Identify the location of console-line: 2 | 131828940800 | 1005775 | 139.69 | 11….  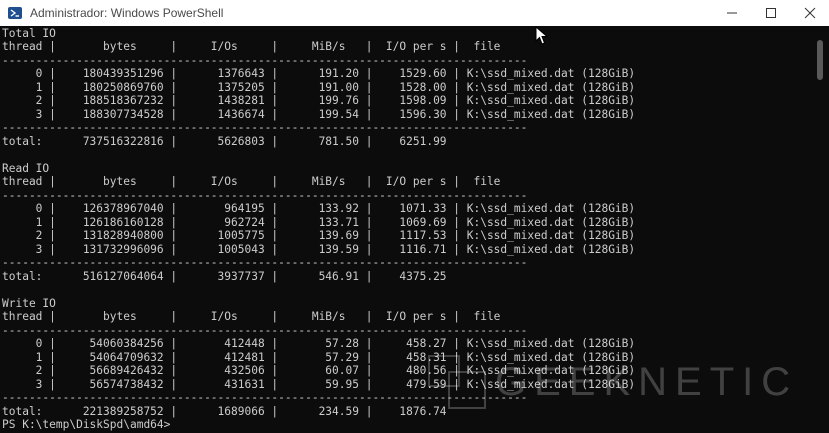
(319, 235).